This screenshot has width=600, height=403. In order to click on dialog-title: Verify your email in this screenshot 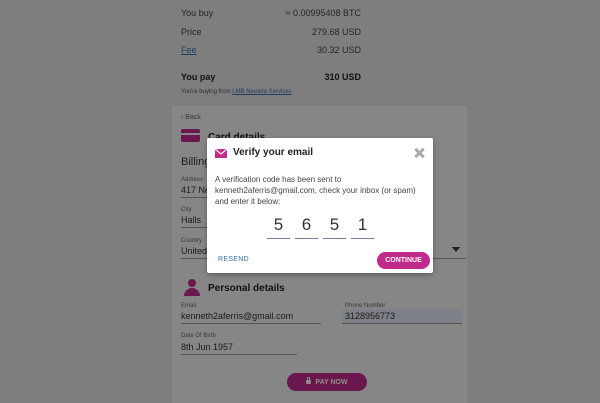, I will do `click(273, 152)`.